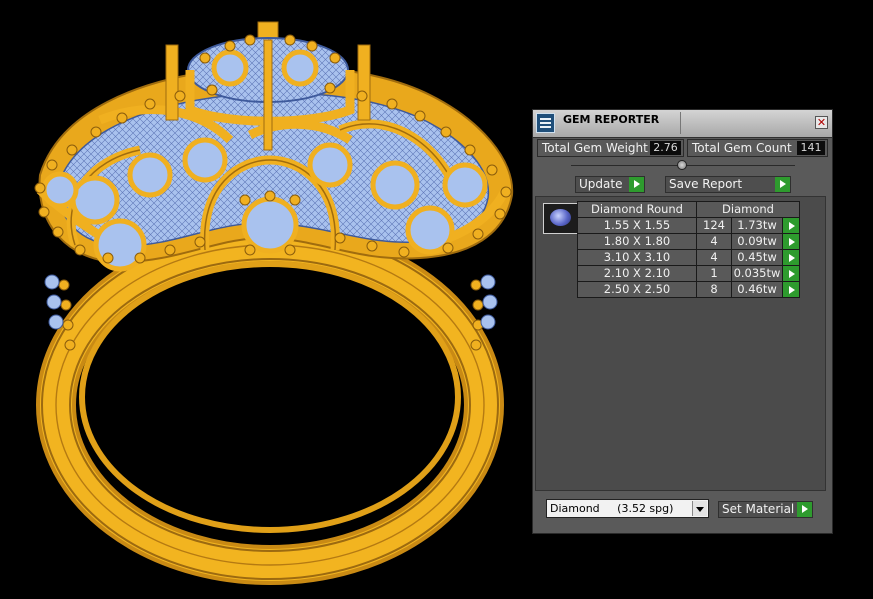 This screenshot has width=873, height=599. I want to click on update-button: Update, so click(610, 184).